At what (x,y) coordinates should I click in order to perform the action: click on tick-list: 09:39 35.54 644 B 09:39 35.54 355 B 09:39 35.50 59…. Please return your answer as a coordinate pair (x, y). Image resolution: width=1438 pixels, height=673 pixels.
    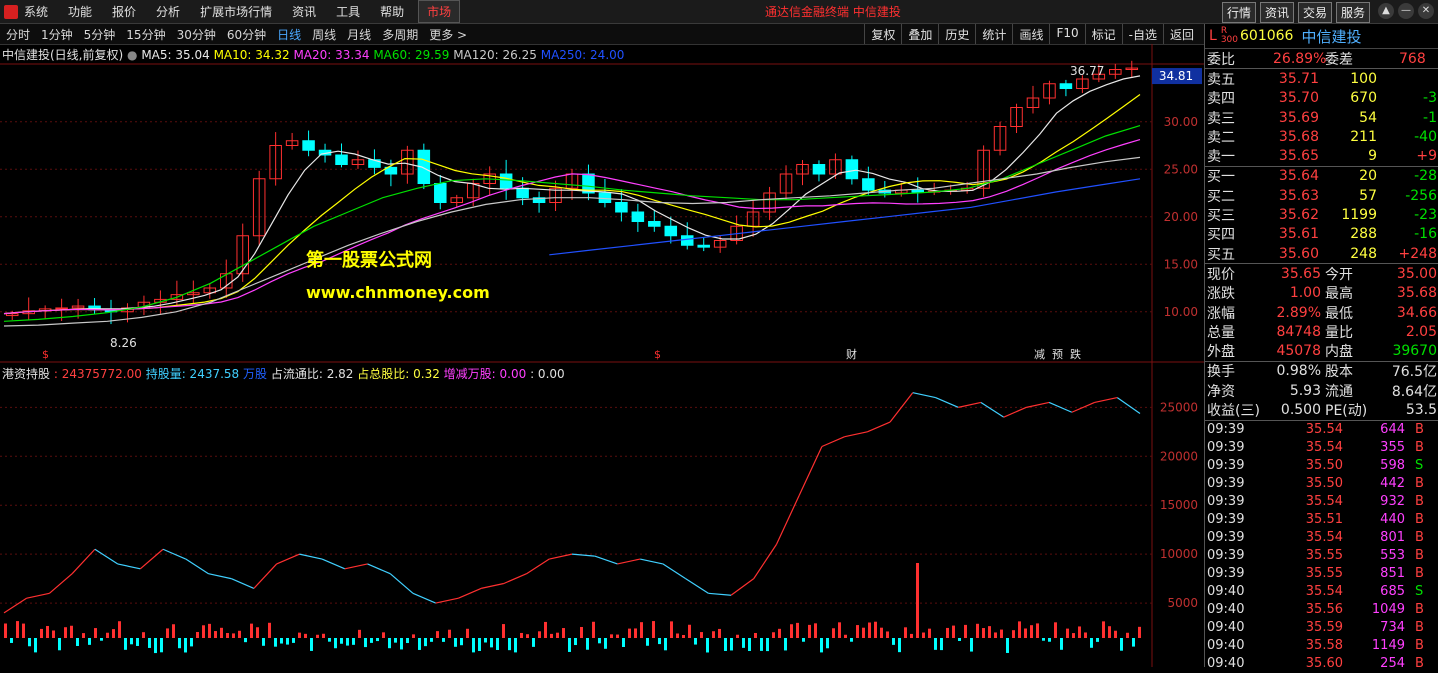
    Looking at the image, I should click on (1321, 547).